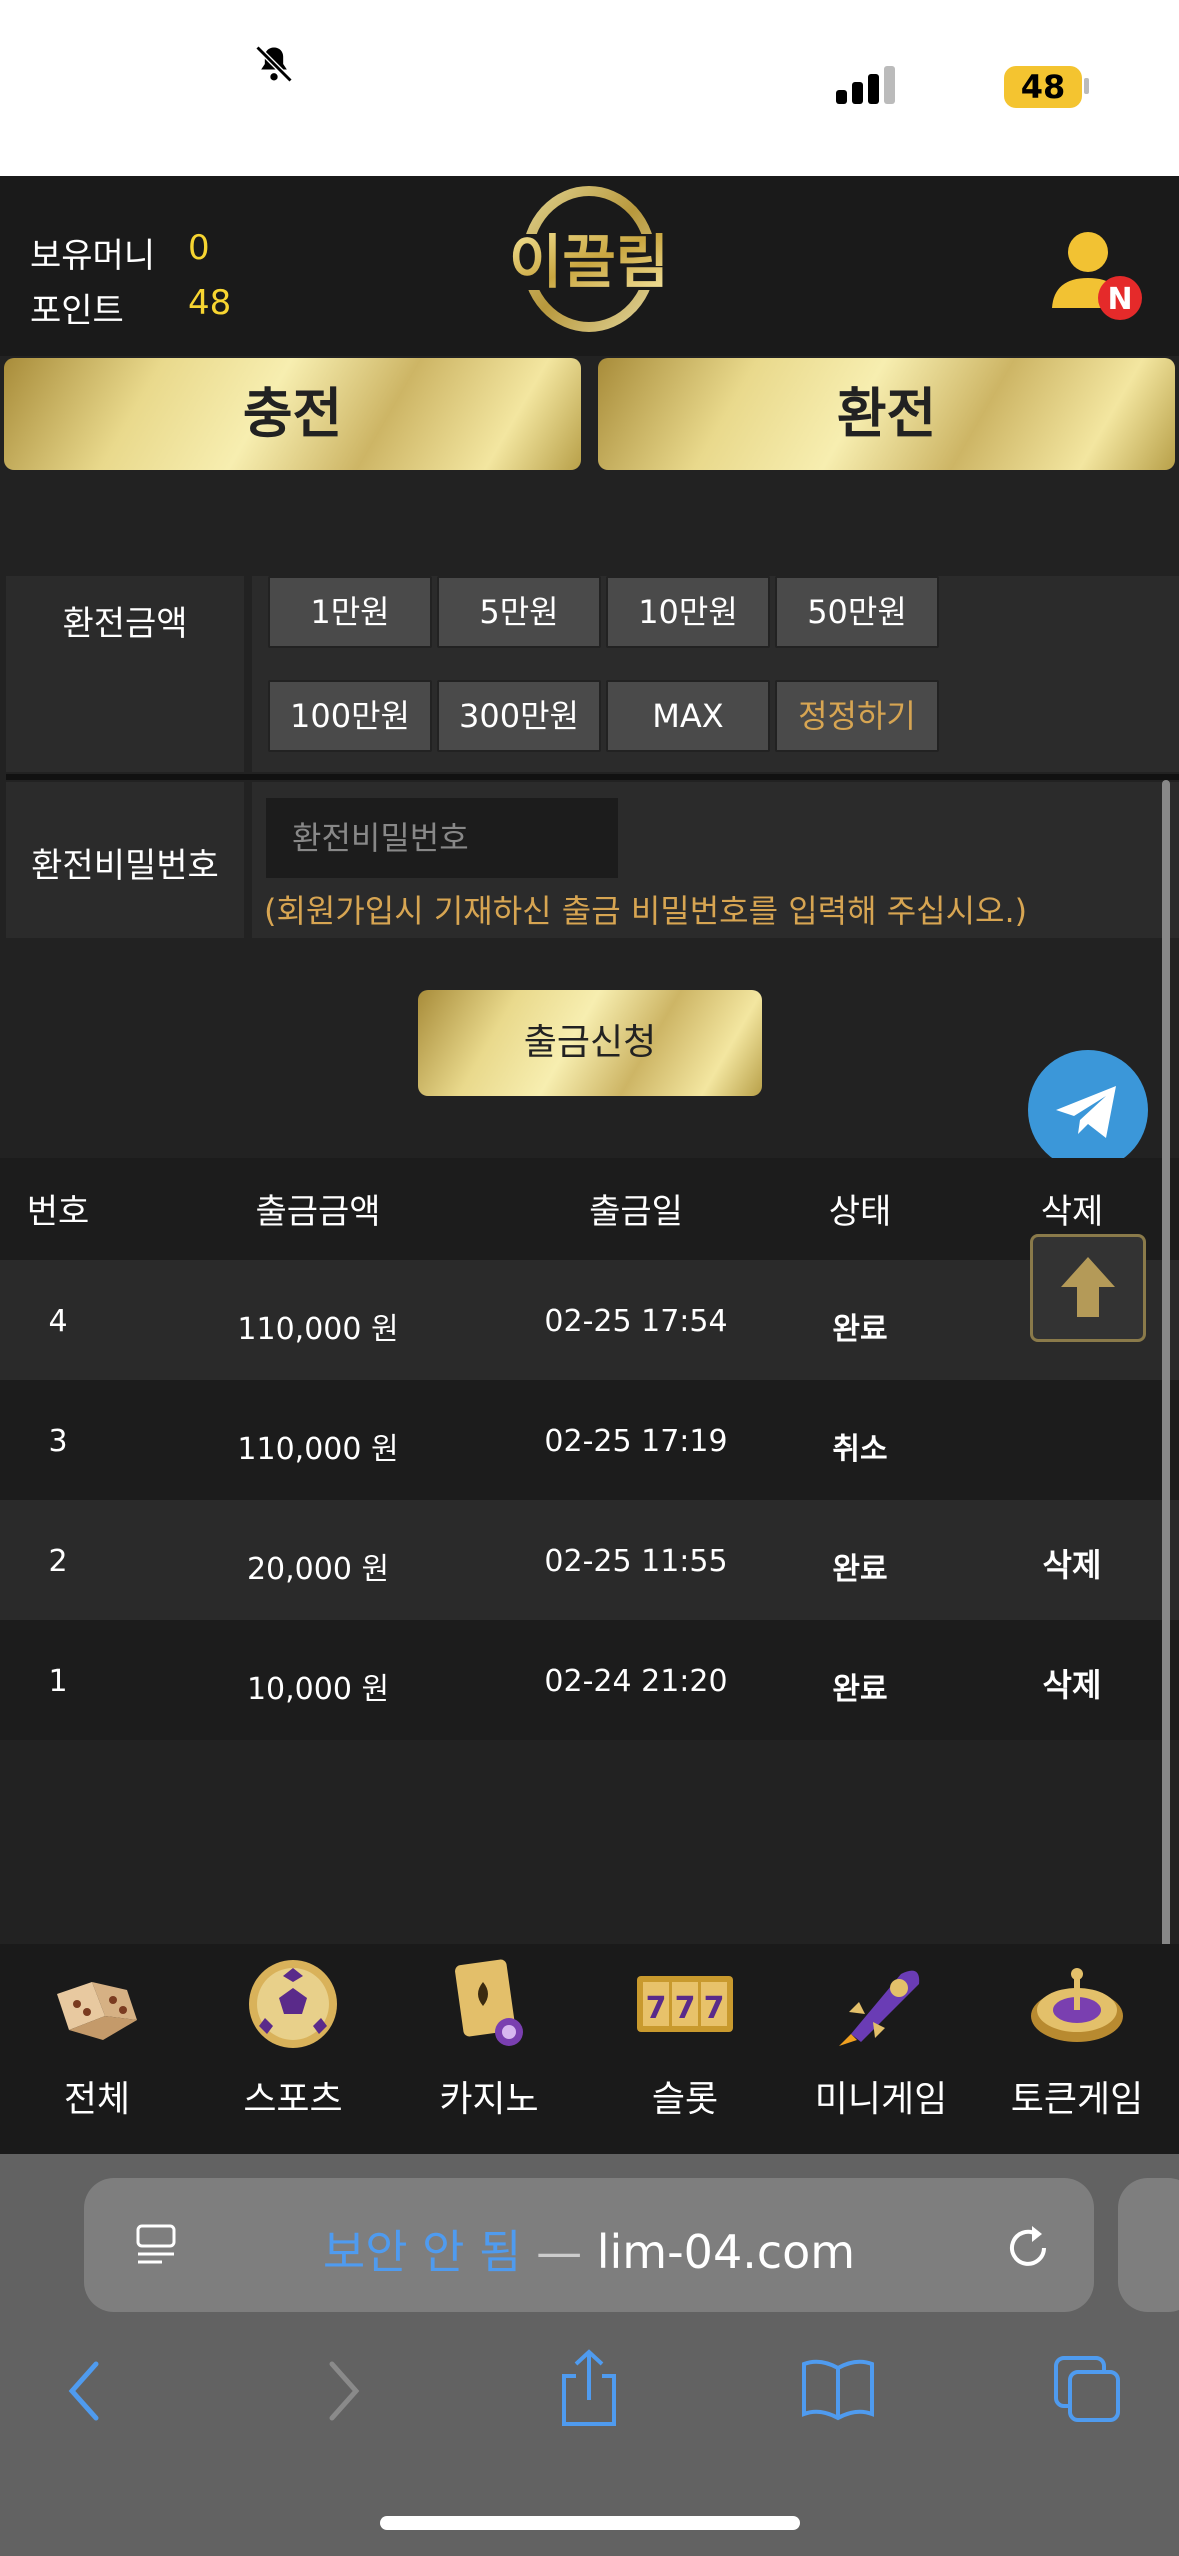 The image size is (1179, 2556). Describe the element at coordinates (590, 1043) in the screenshot. I see `withdraw-request-button: 출금신청` at that location.